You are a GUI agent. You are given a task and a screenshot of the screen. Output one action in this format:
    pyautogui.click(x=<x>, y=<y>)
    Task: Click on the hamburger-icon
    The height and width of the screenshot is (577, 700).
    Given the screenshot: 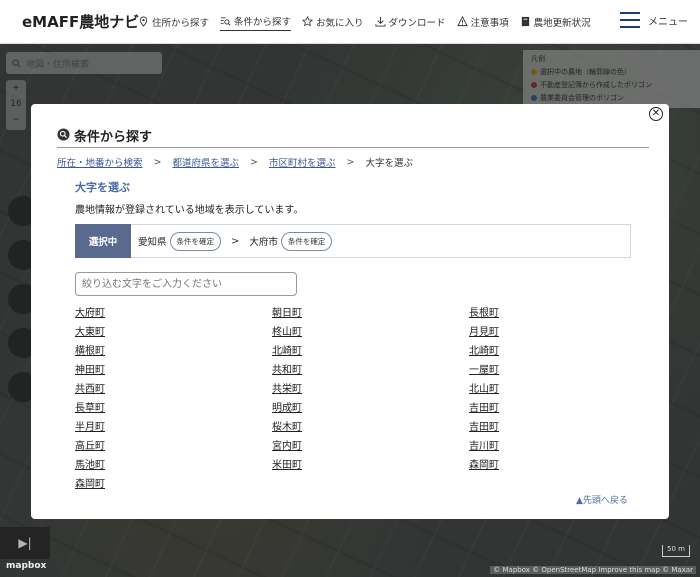 What is the action you would take?
    pyautogui.click(x=630, y=20)
    